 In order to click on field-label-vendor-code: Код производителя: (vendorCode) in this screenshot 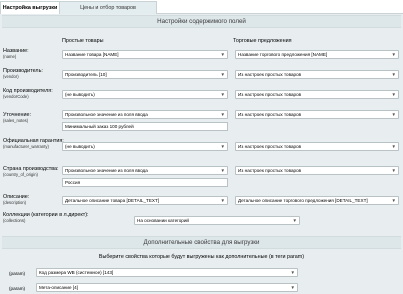, I will do `click(28, 93)`.